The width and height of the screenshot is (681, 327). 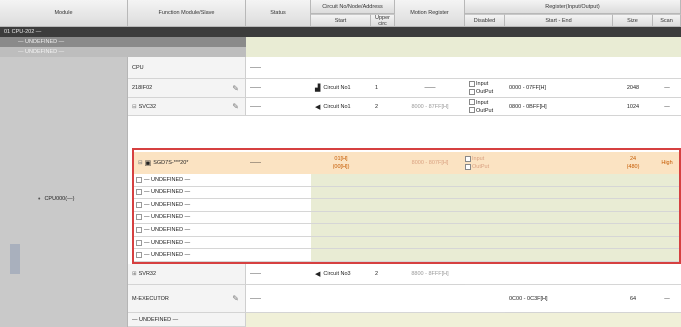 I want to click on row-svc32-range: 0800 - 0BFF[H], so click(x=559, y=107).